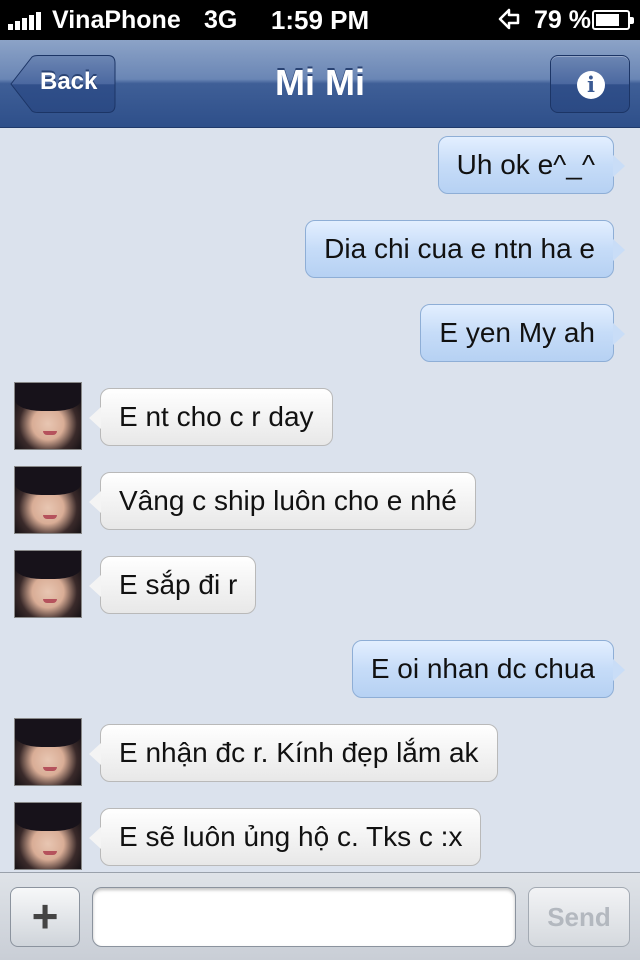 This screenshot has height=960, width=640. I want to click on navigation-bar: Back Mi Mi i, so click(320, 84).